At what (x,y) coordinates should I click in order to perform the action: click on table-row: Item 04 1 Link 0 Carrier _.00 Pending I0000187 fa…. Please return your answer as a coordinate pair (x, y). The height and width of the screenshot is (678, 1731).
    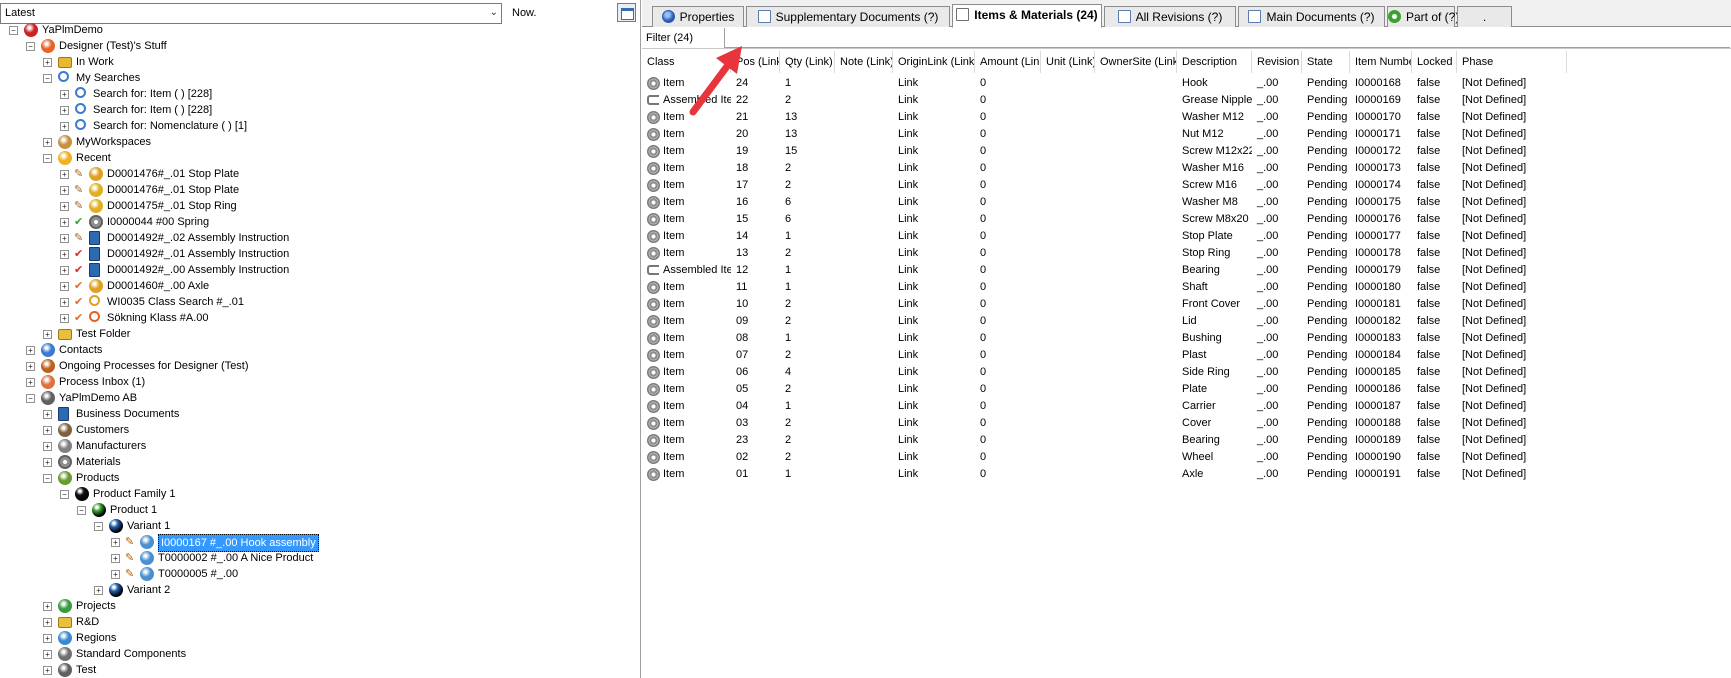
    Looking at the image, I should click on (1186, 406).